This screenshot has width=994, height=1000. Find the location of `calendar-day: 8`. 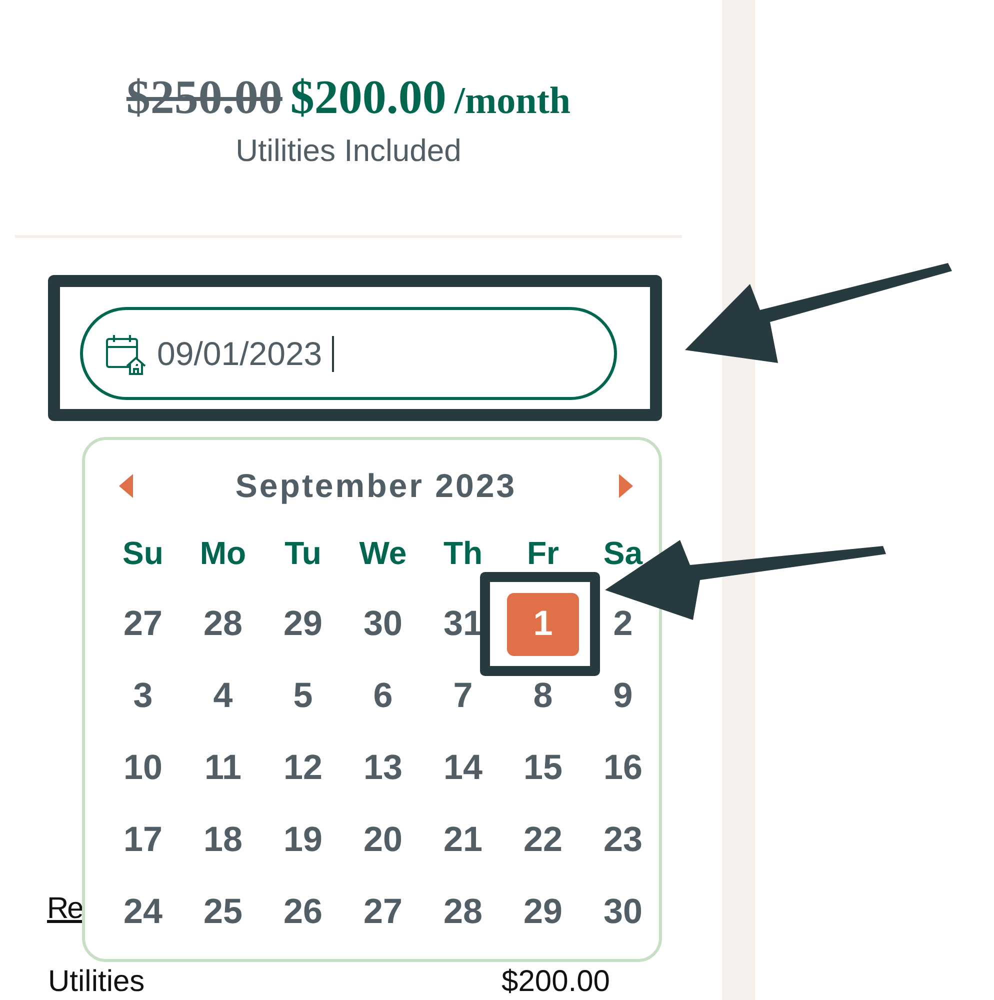

calendar-day: 8 is located at coordinates (543, 696).